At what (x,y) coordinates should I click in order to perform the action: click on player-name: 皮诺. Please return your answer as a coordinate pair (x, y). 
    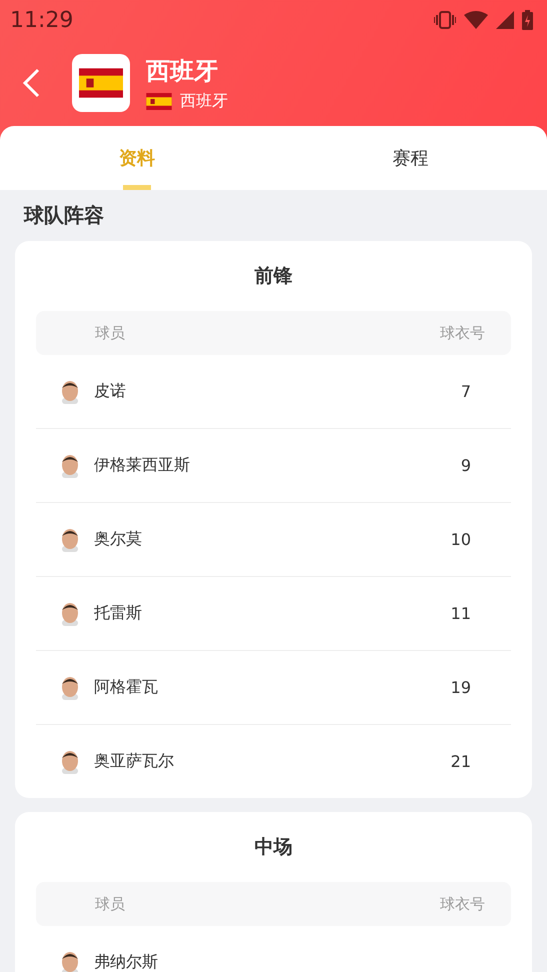
    Looking at the image, I should click on (110, 391).